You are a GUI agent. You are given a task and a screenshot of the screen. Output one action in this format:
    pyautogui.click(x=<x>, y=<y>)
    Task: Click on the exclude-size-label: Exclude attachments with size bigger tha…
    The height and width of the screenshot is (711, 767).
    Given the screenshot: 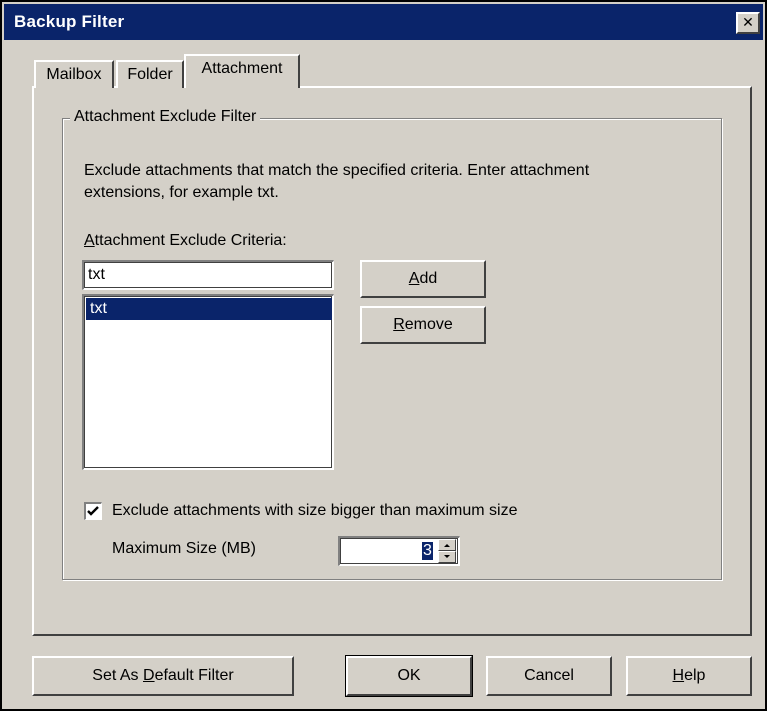 What is the action you would take?
    pyautogui.click(x=315, y=510)
    